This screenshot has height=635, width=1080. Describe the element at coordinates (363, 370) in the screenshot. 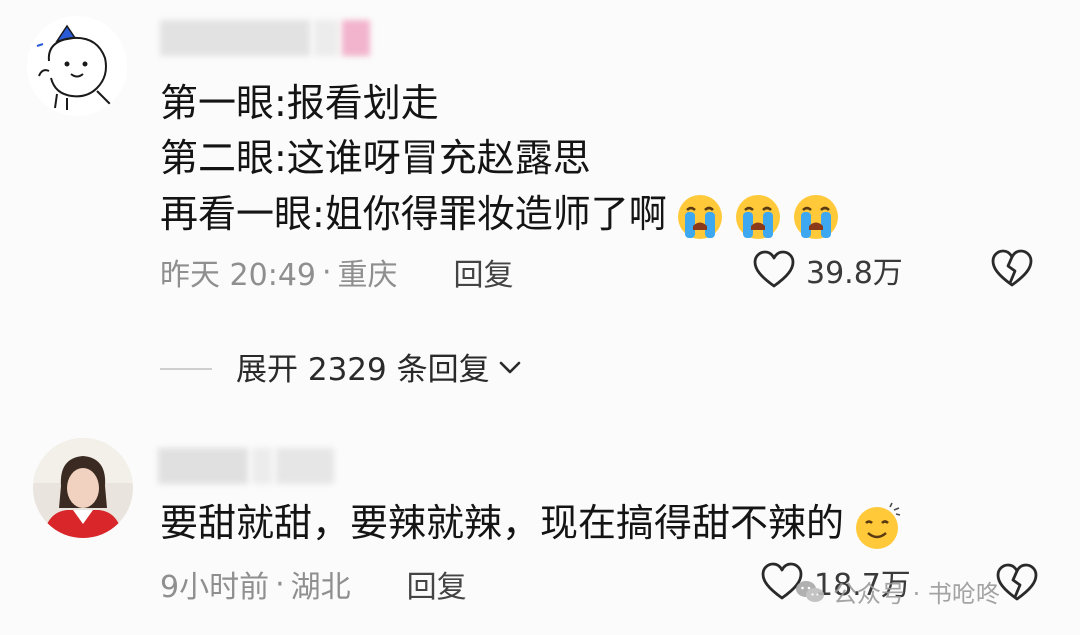

I see `expand-replies-label: 展开 2329 条回复` at that location.